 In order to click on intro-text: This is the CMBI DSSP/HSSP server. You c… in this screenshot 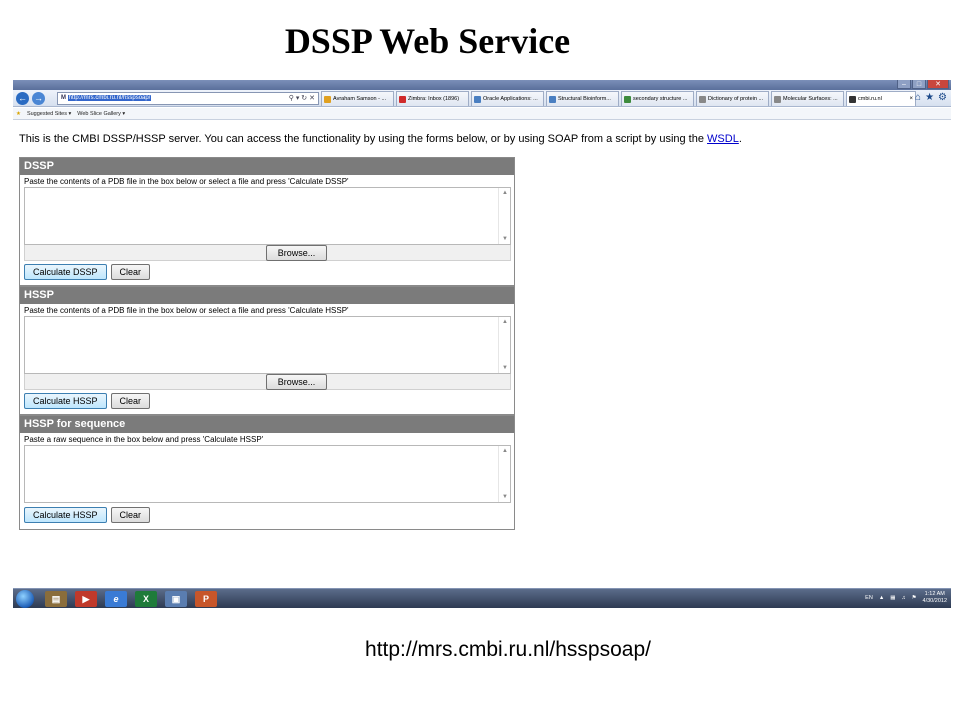, I will do `click(380, 139)`.